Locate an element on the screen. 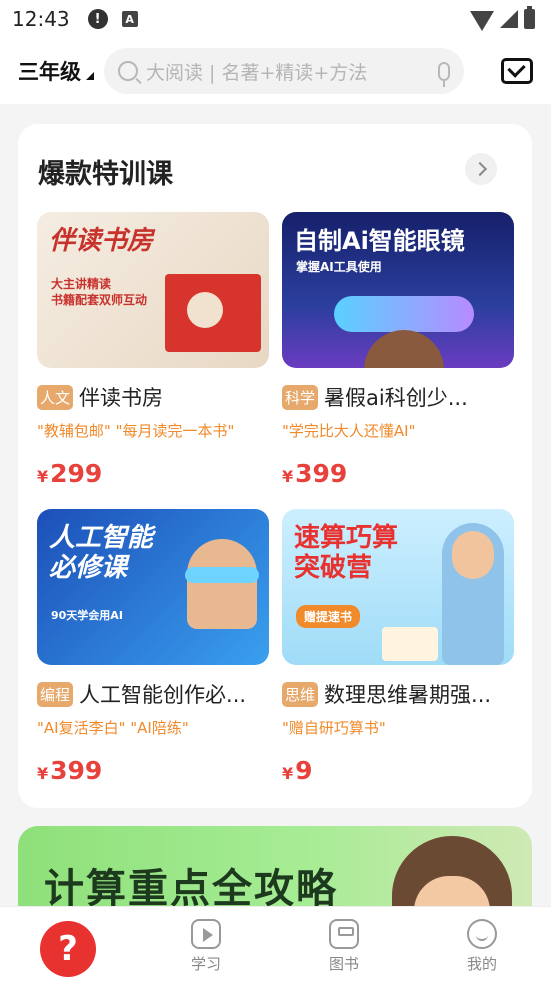  course-price: ¥ 9 is located at coordinates (398, 770).